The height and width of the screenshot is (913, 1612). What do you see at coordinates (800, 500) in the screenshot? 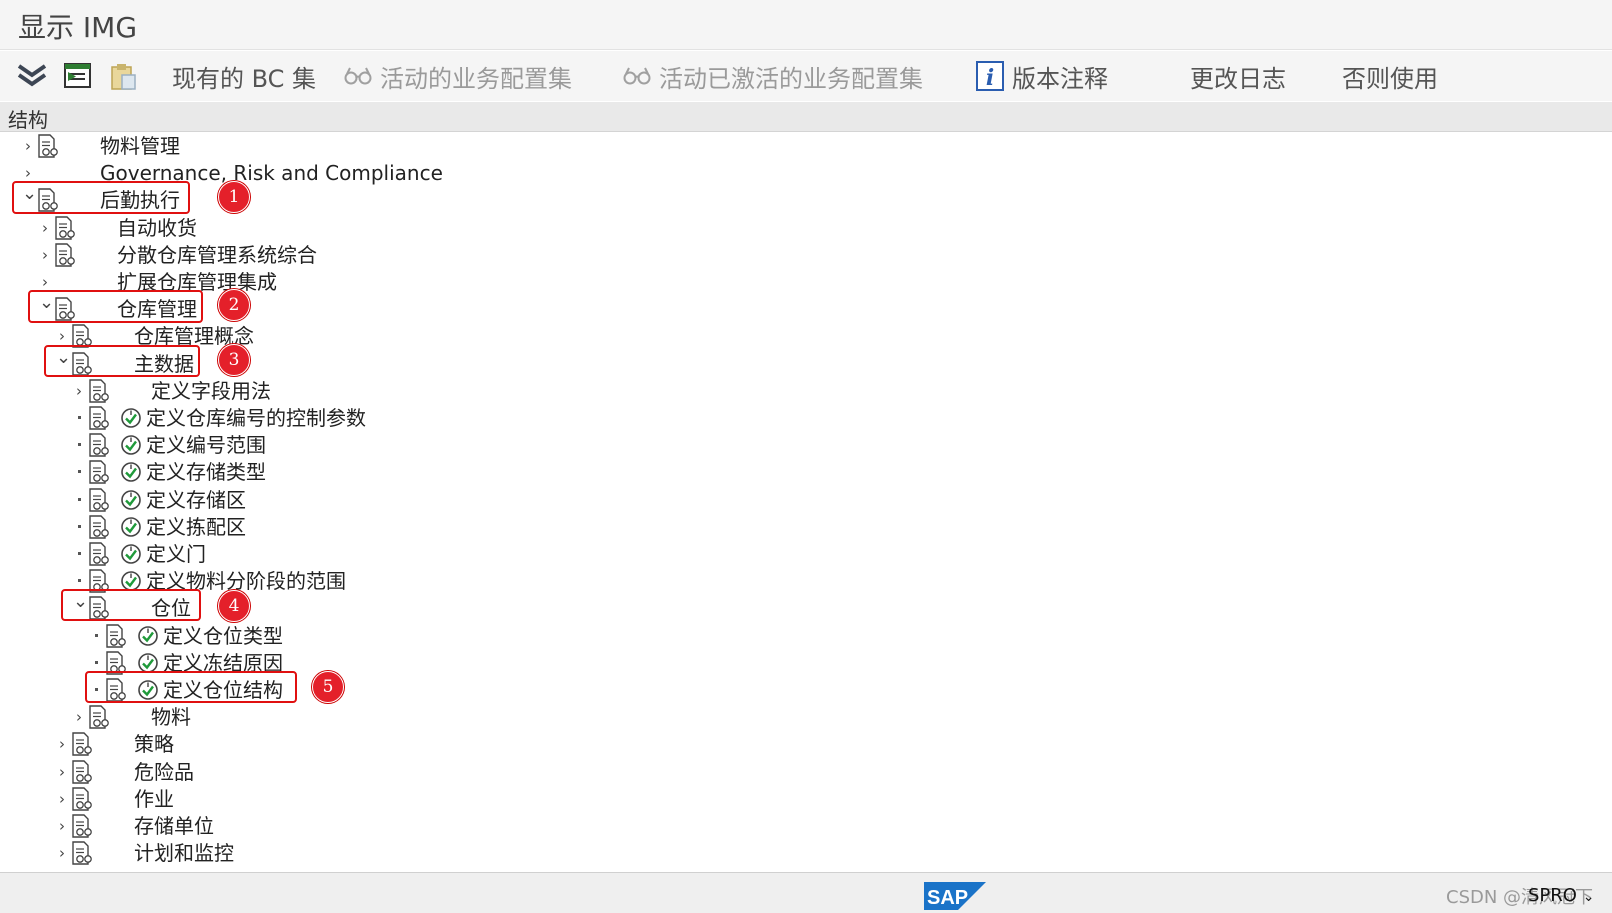
I see `tree-node: 定义存储区` at bounding box center [800, 500].